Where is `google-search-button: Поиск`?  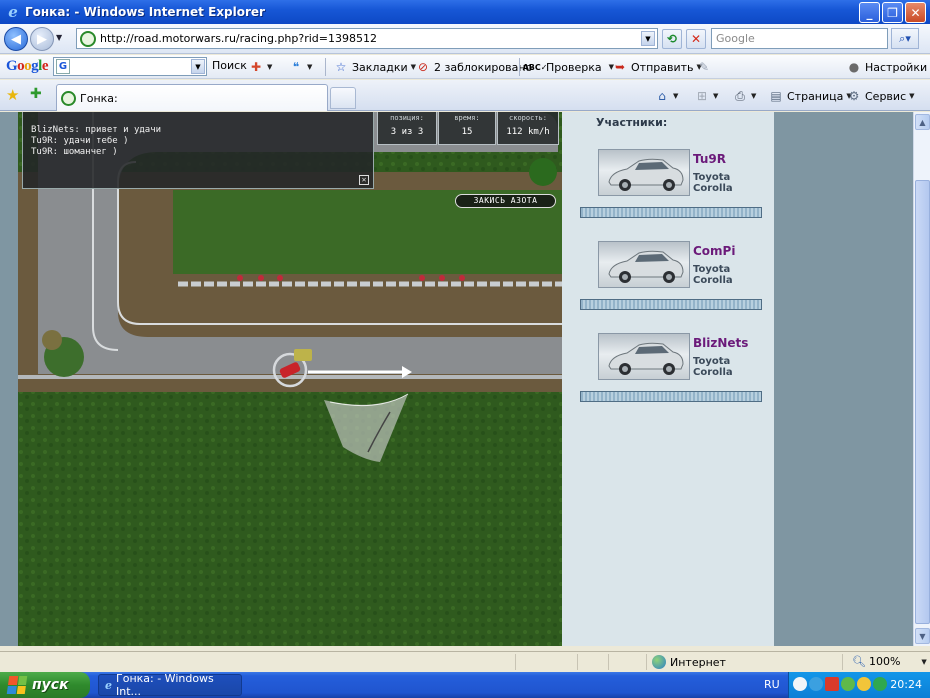 google-search-button: Поиск is located at coordinates (229, 65).